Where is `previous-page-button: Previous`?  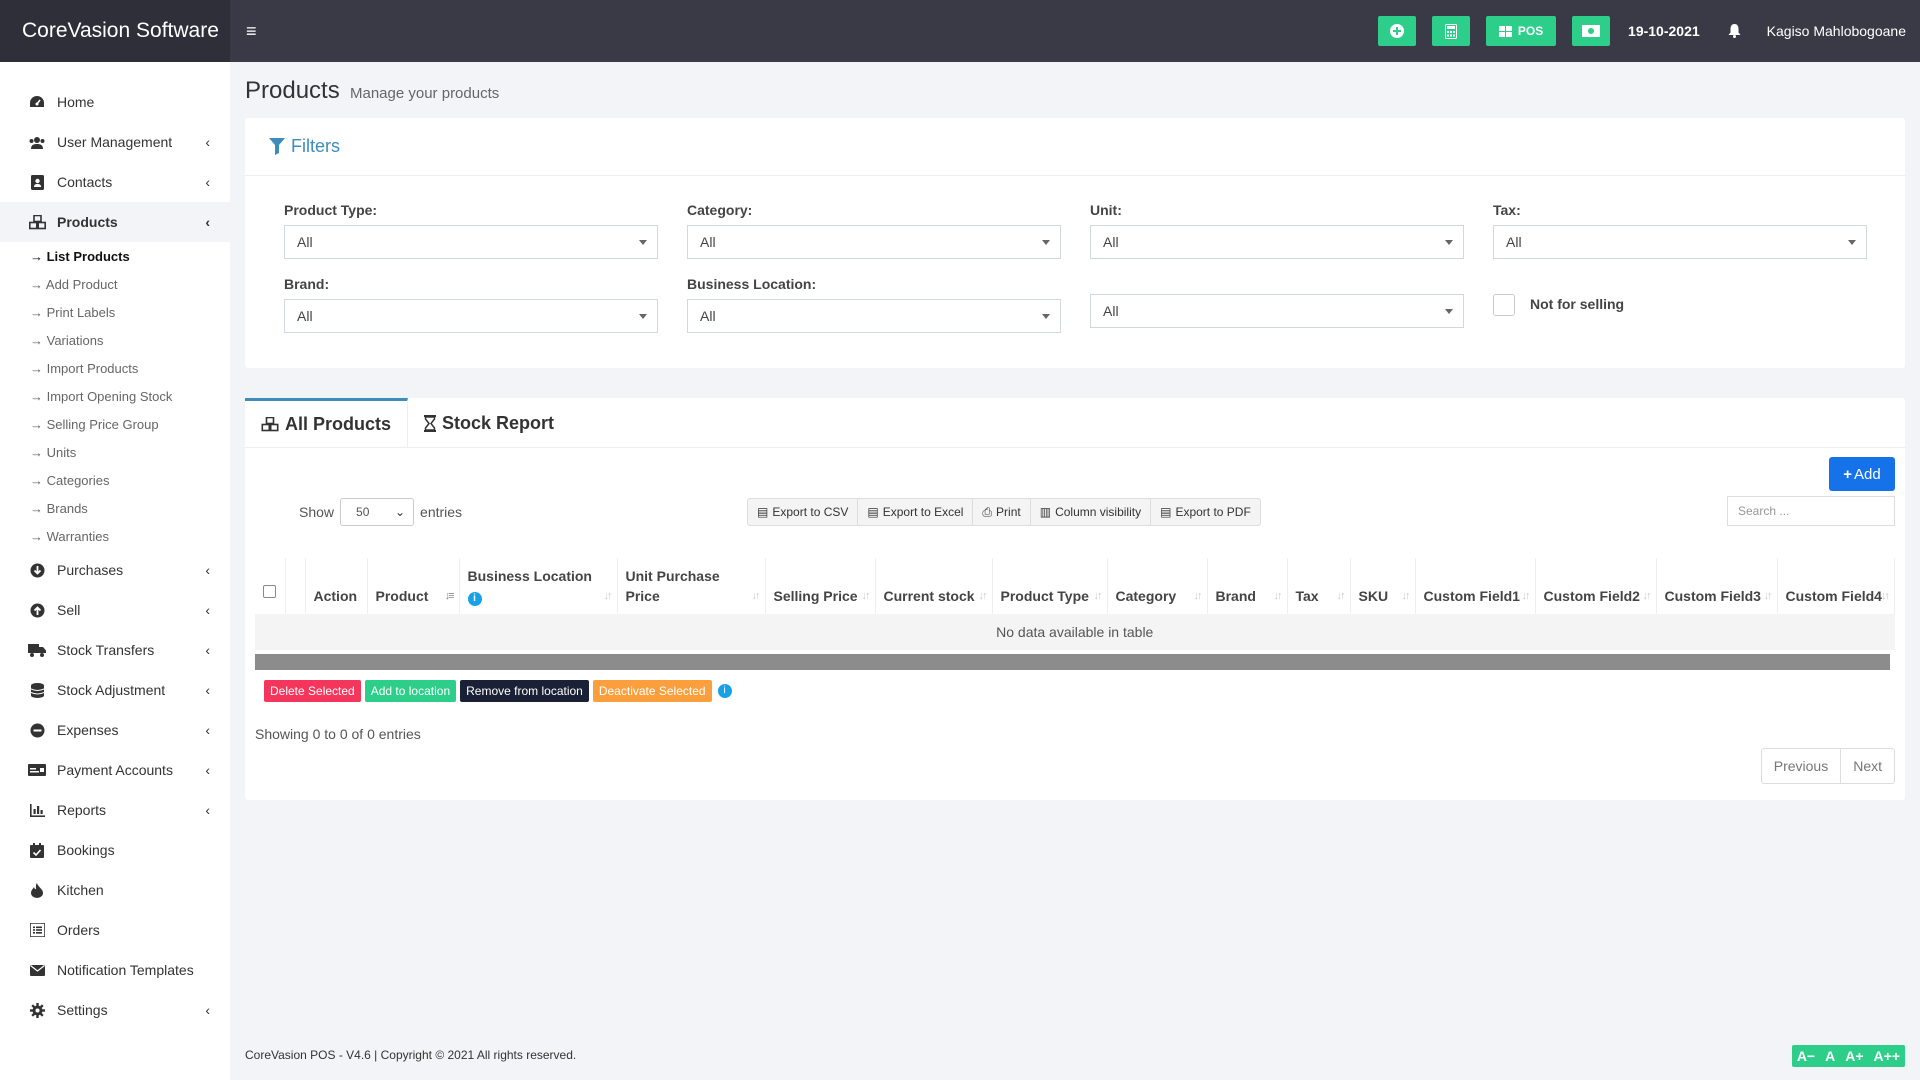 previous-page-button: Previous is located at coordinates (1802, 766).